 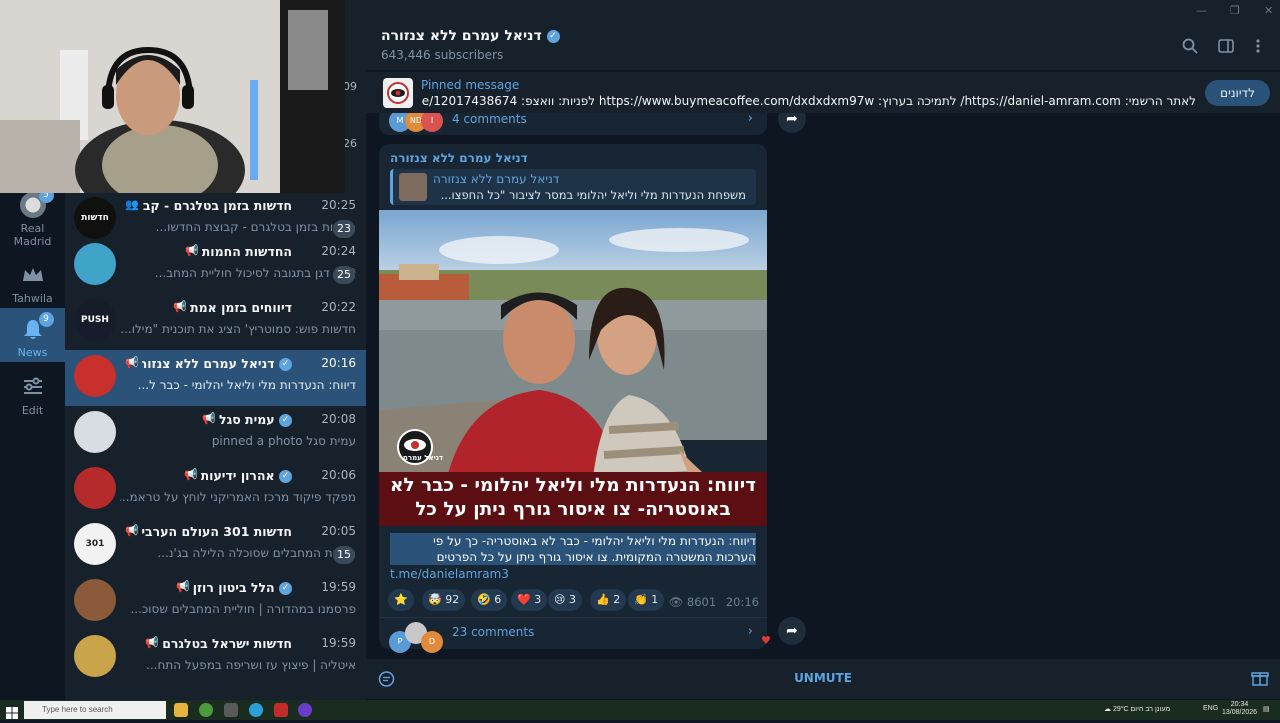 What do you see at coordinates (416, 122) in the screenshot?
I see `commenter-avatars: M ND I` at bounding box center [416, 122].